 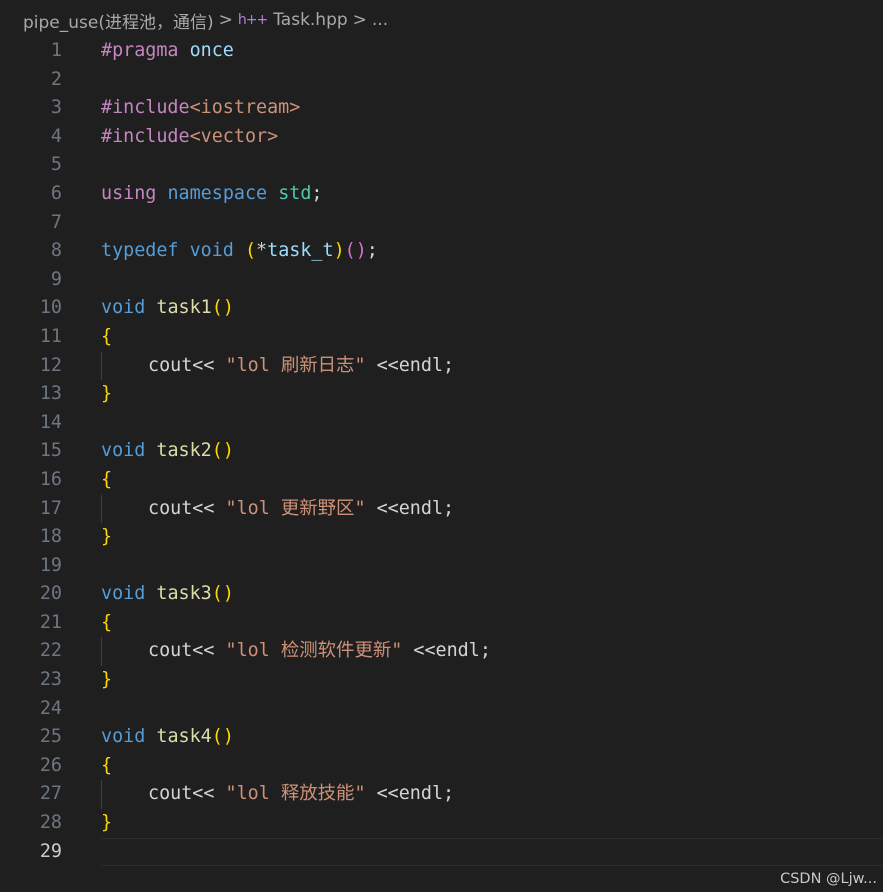 I want to click on code-text: #include<iostream>, so click(x=200, y=108).